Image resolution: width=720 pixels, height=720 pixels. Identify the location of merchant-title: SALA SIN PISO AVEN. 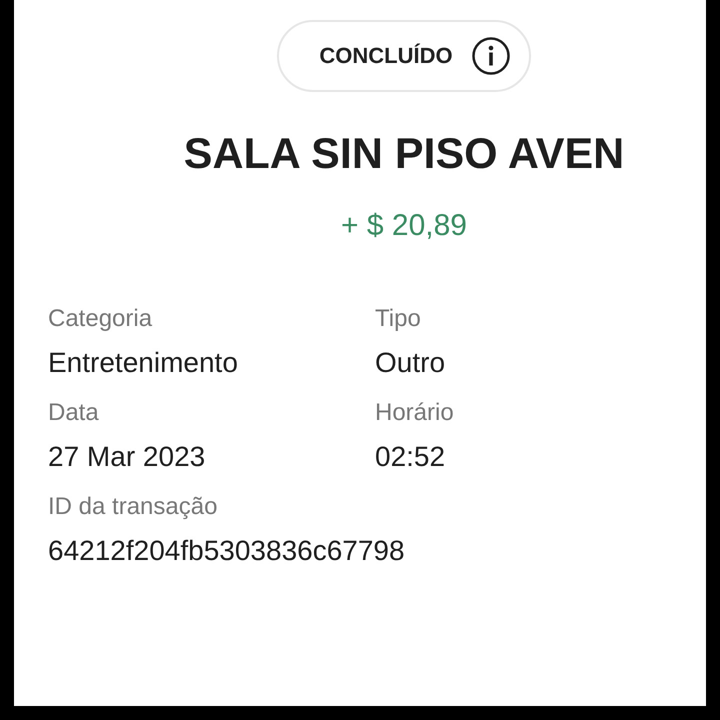
(404, 154).